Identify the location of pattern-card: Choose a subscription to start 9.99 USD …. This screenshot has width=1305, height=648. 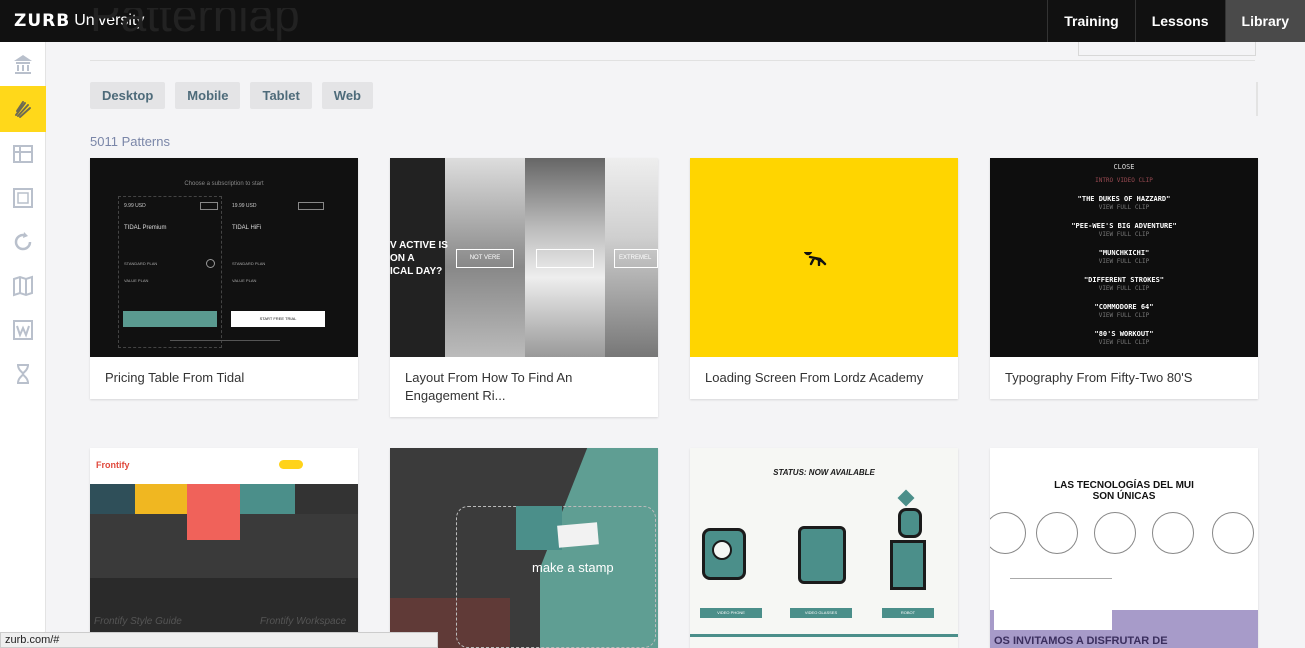
(224, 278).